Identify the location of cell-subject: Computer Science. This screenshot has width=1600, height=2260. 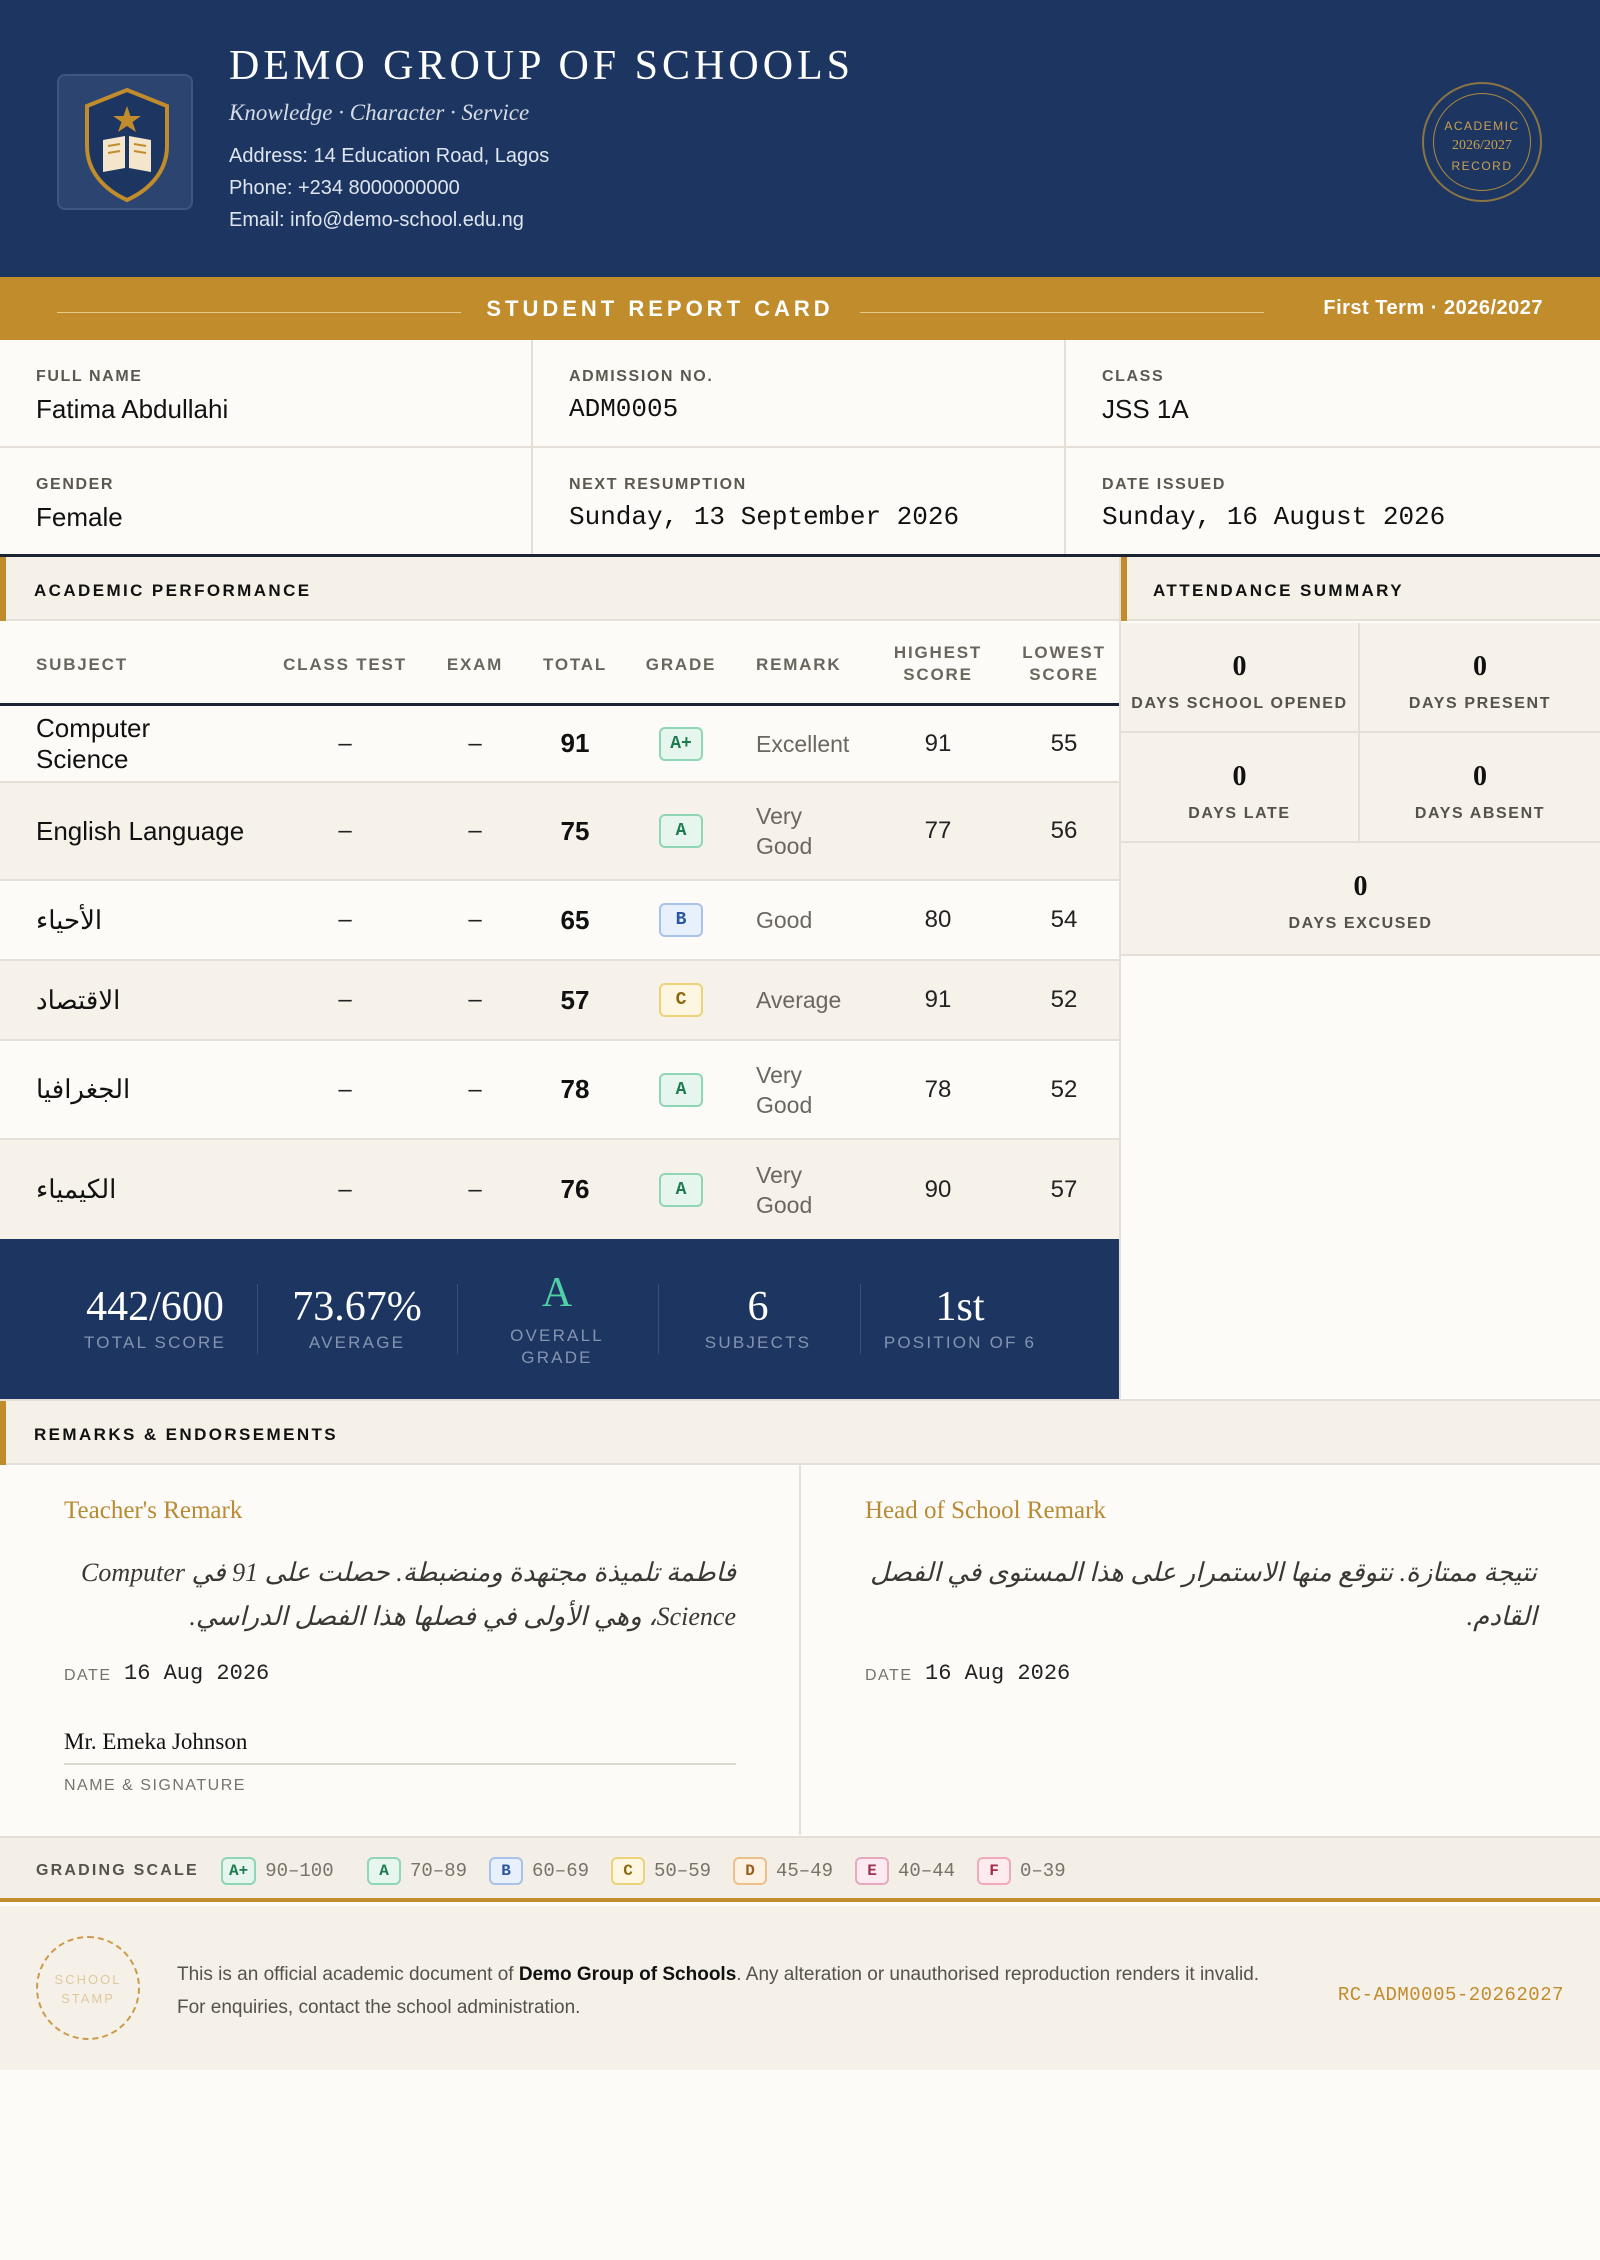
(93, 743).